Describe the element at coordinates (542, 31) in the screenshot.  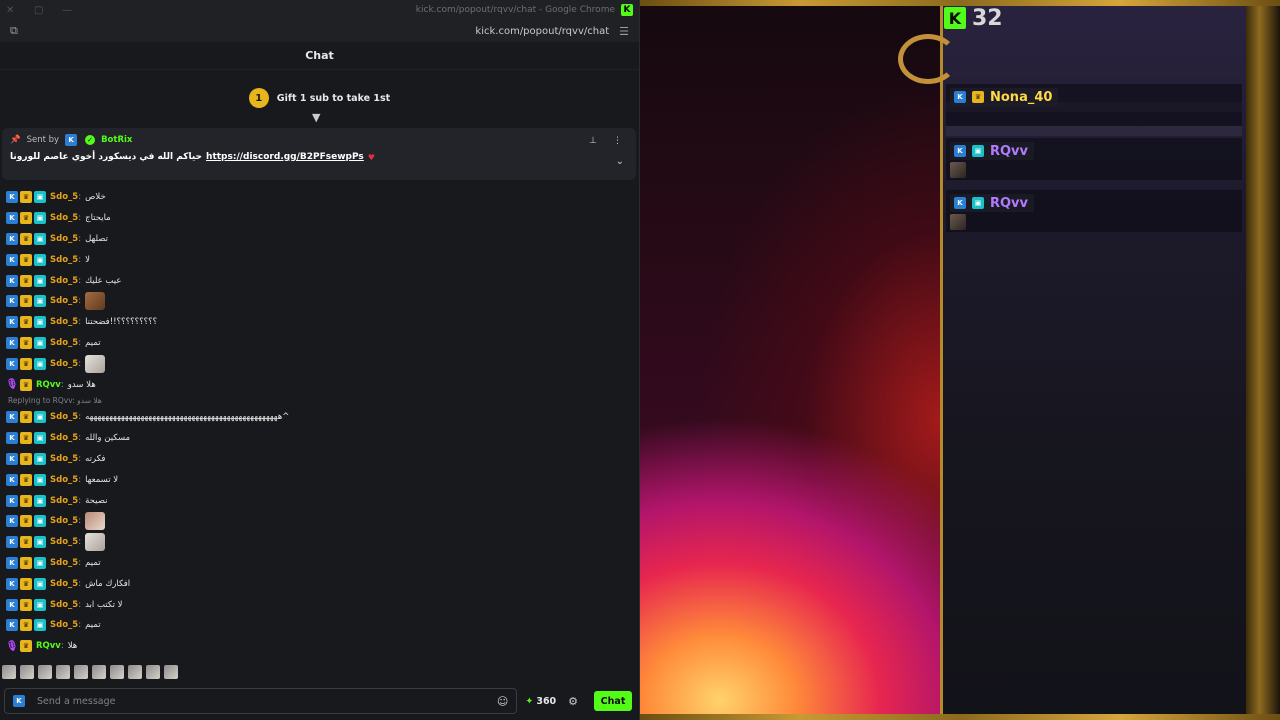
I see `url-text: kick.com/popout/rqvv/chat` at that location.